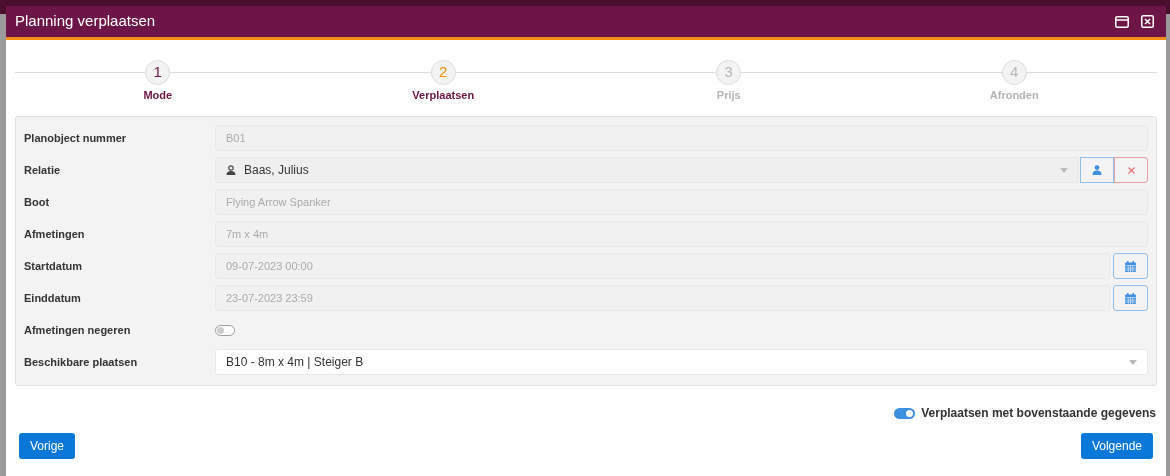  What do you see at coordinates (86, 21) in the screenshot?
I see `dialog-title: Planning verplaatsen` at bounding box center [86, 21].